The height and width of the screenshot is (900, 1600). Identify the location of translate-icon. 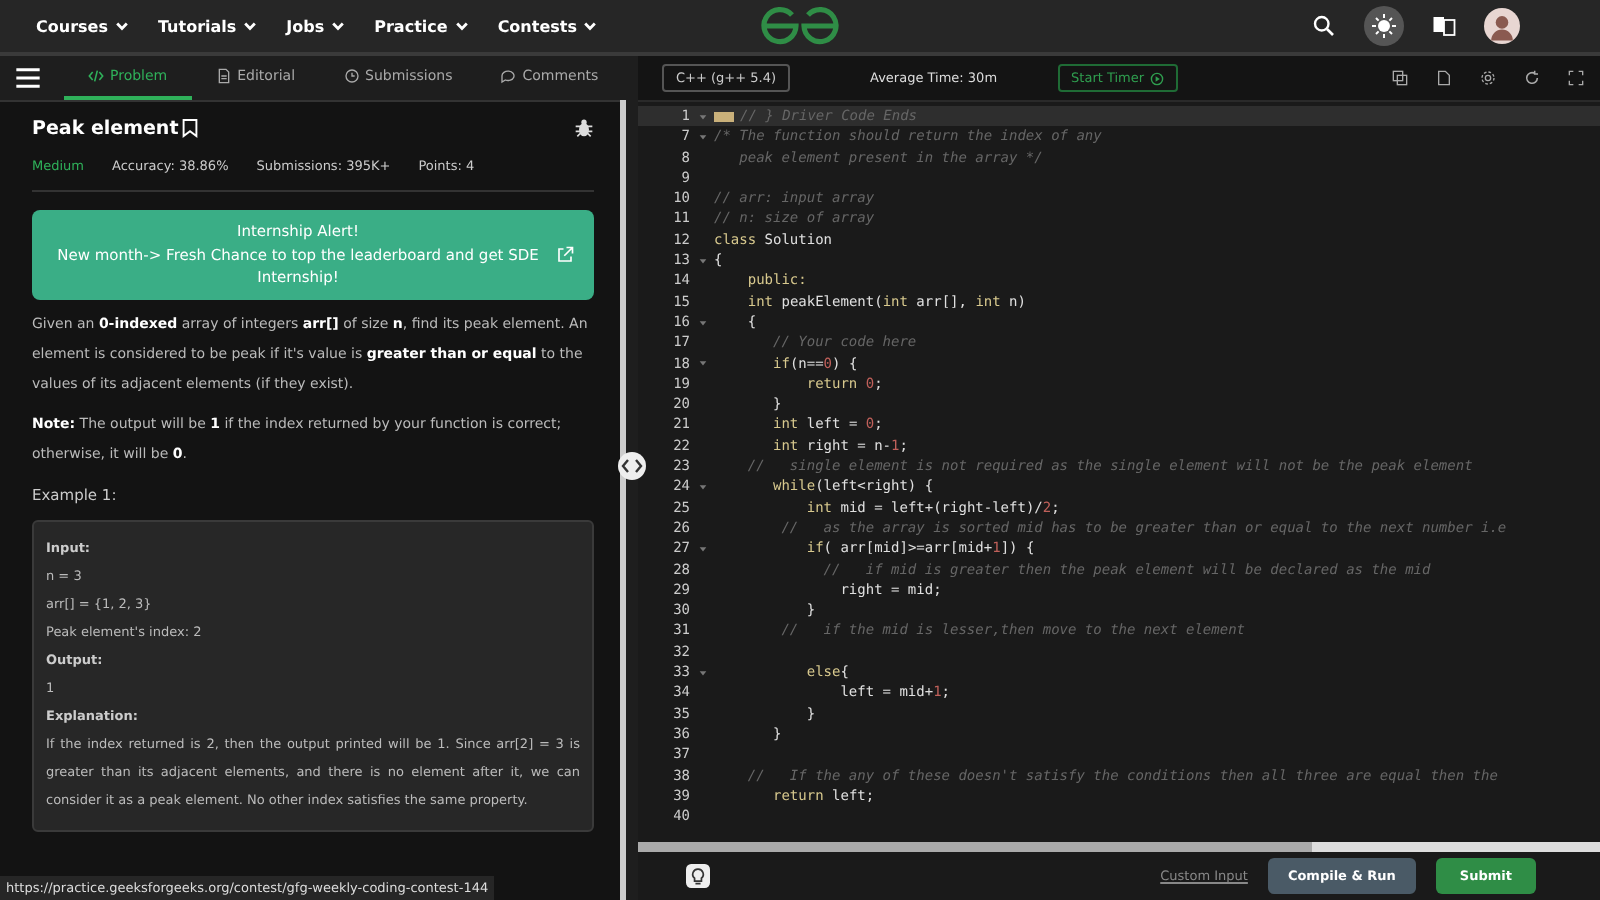
(1444, 26).